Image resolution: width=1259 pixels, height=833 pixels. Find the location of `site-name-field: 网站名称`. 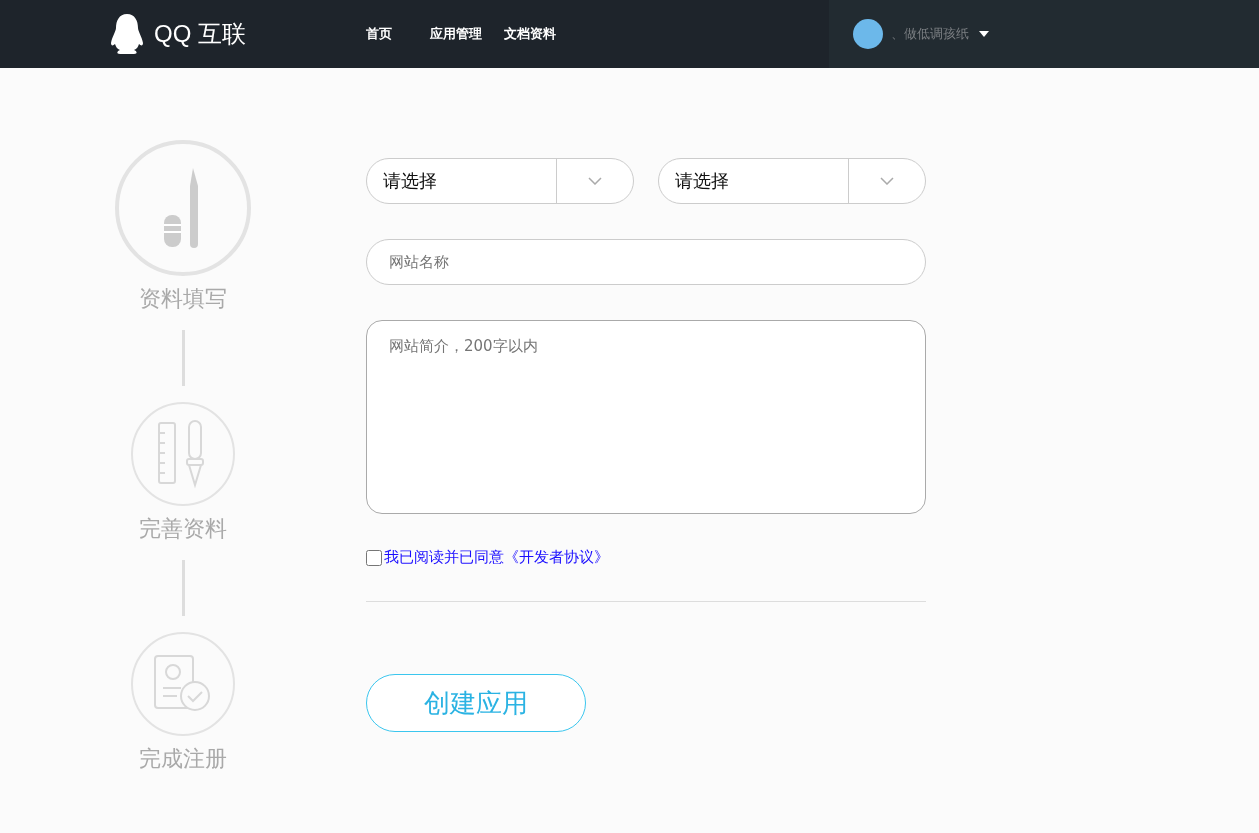

site-name-field: 网站名称 is located at coordinates (646, 262).